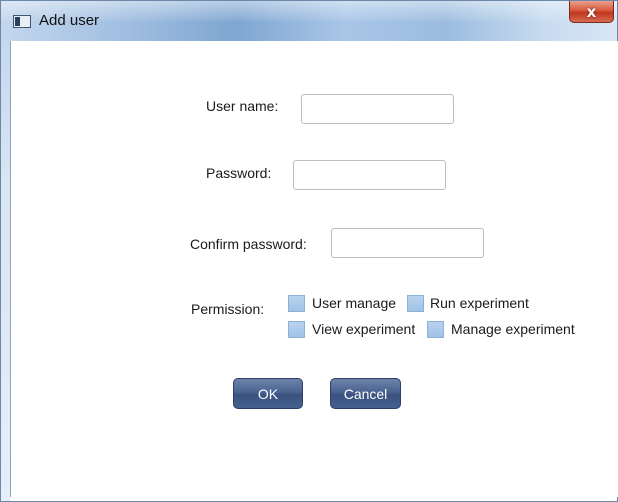 This screenshot has height=502, width=618. I want to click on manage-experiment-label: Manage experiment, so click(513, 329).